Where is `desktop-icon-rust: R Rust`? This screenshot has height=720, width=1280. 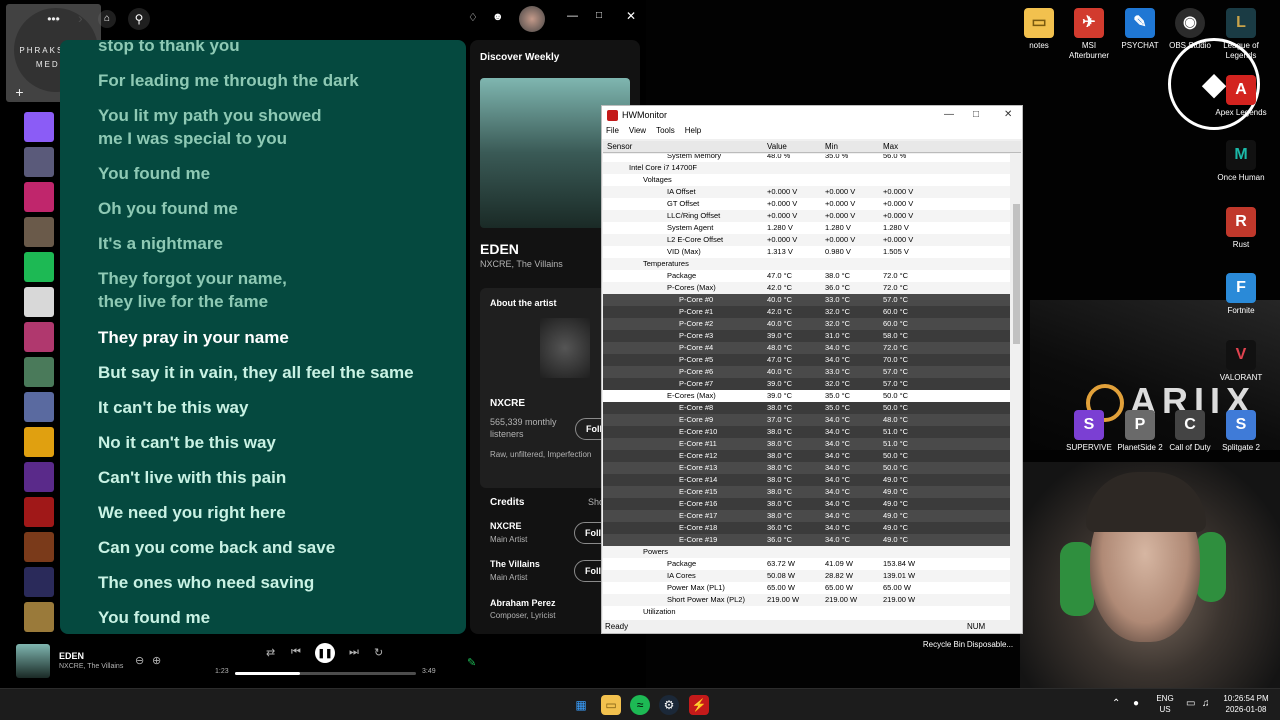 desktop-icon-rust: R Rust is located at coordinates (1241, 228).